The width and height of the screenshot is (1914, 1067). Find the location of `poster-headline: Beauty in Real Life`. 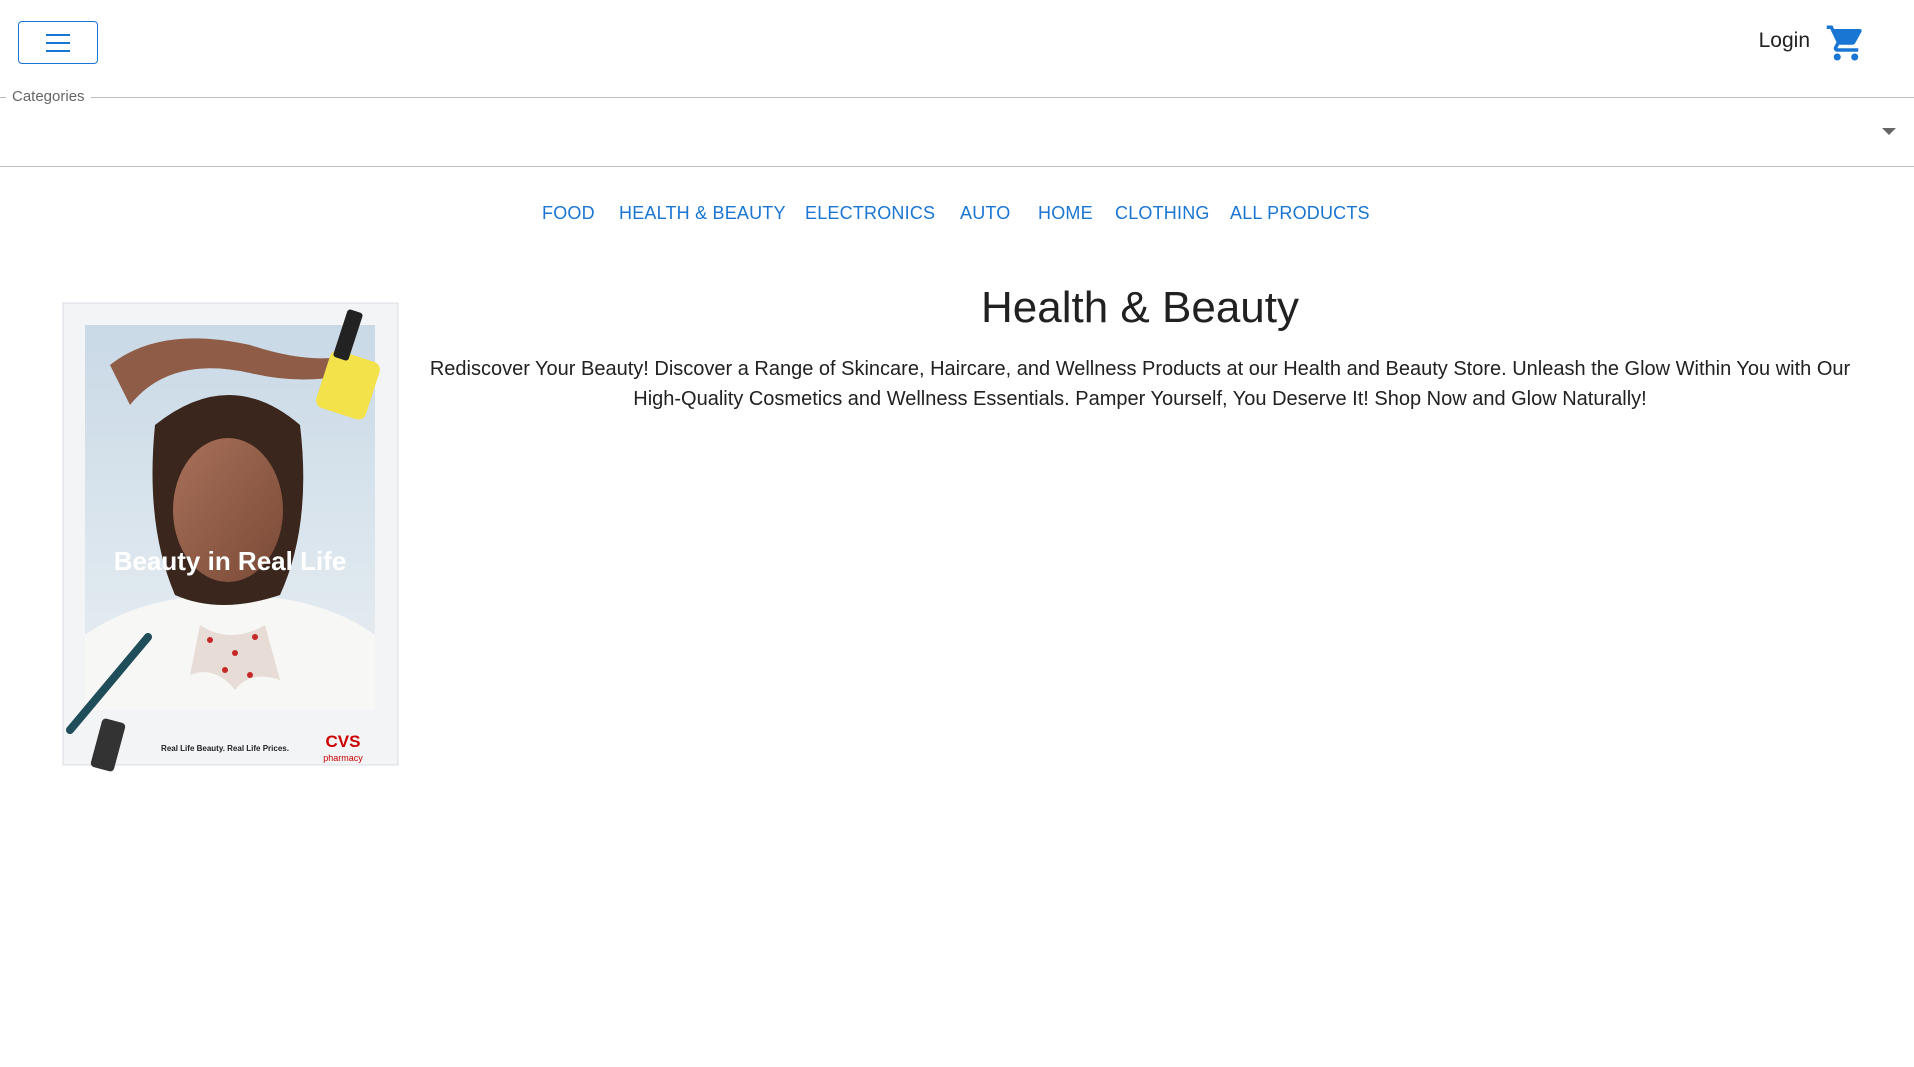

poster-headline: Beauty in Real Life is located at coordinates (230, 561).